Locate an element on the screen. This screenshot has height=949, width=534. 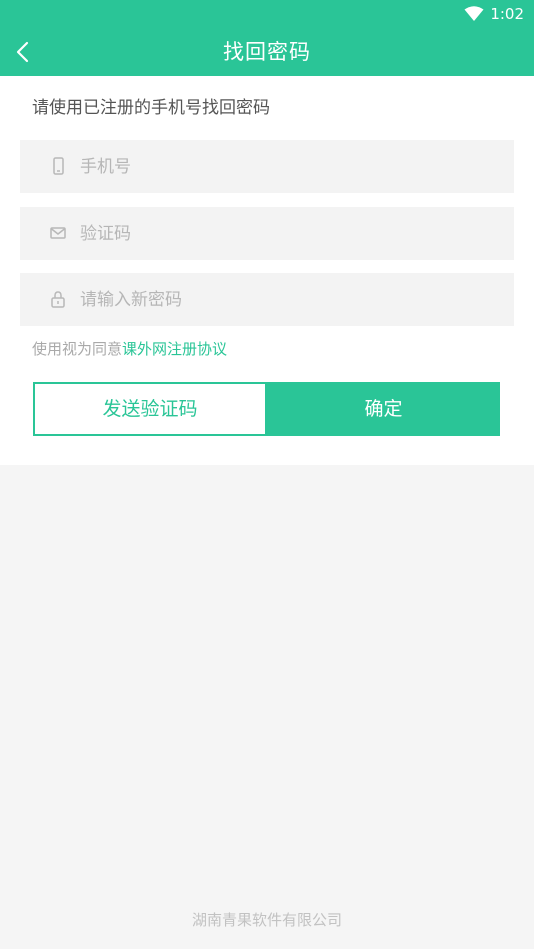
action-buttons: 发送验证码 确定 is located at coordinates (266, 409).